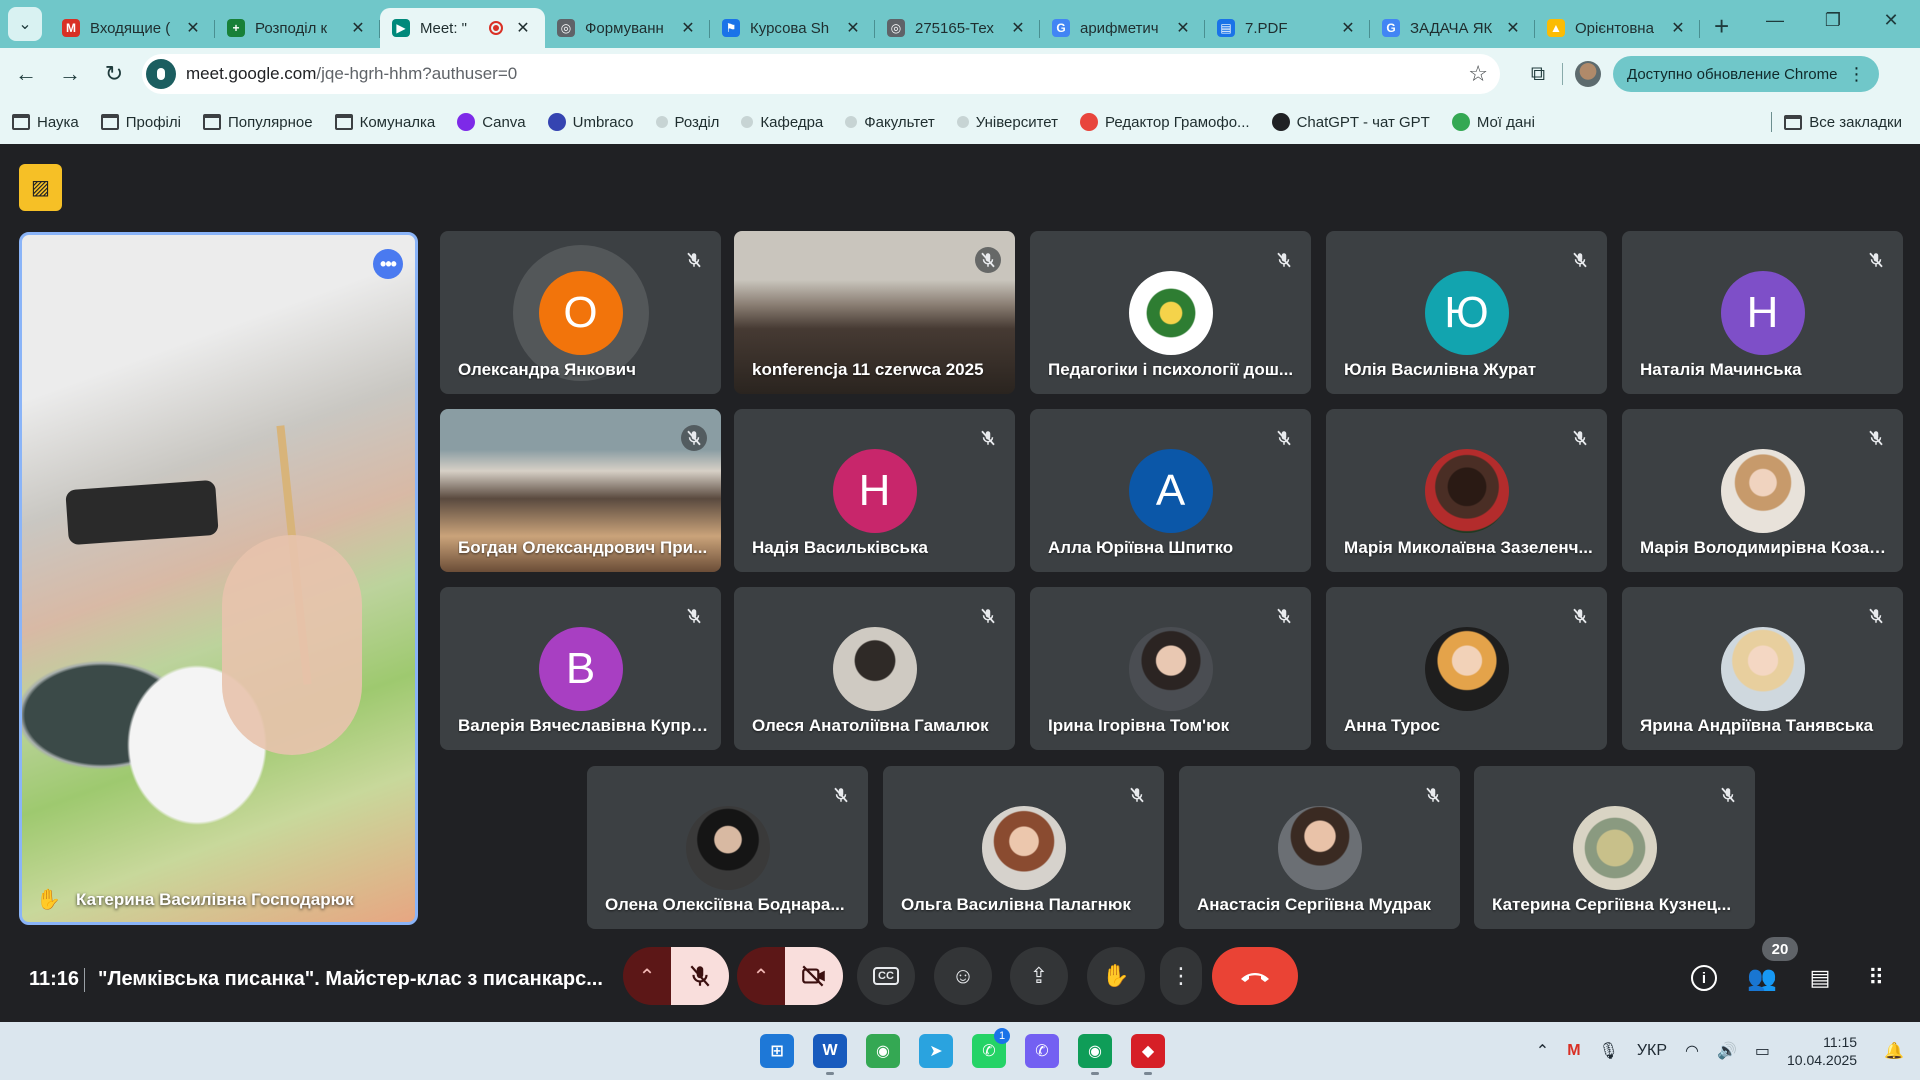  I want to click on participant-tile: Анастасія Сергіївна Мудрак, so click(1319, 847).